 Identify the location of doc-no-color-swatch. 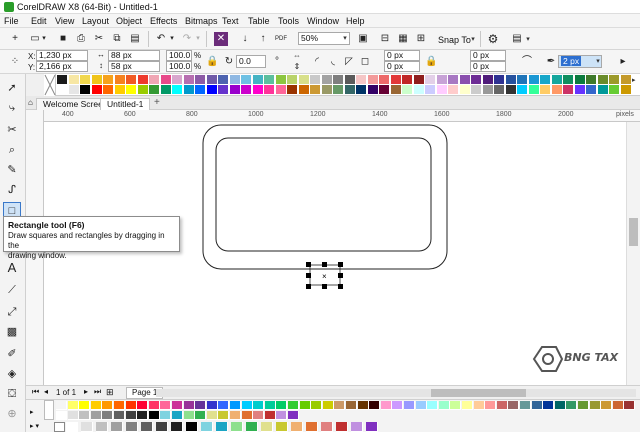
(49, 410).